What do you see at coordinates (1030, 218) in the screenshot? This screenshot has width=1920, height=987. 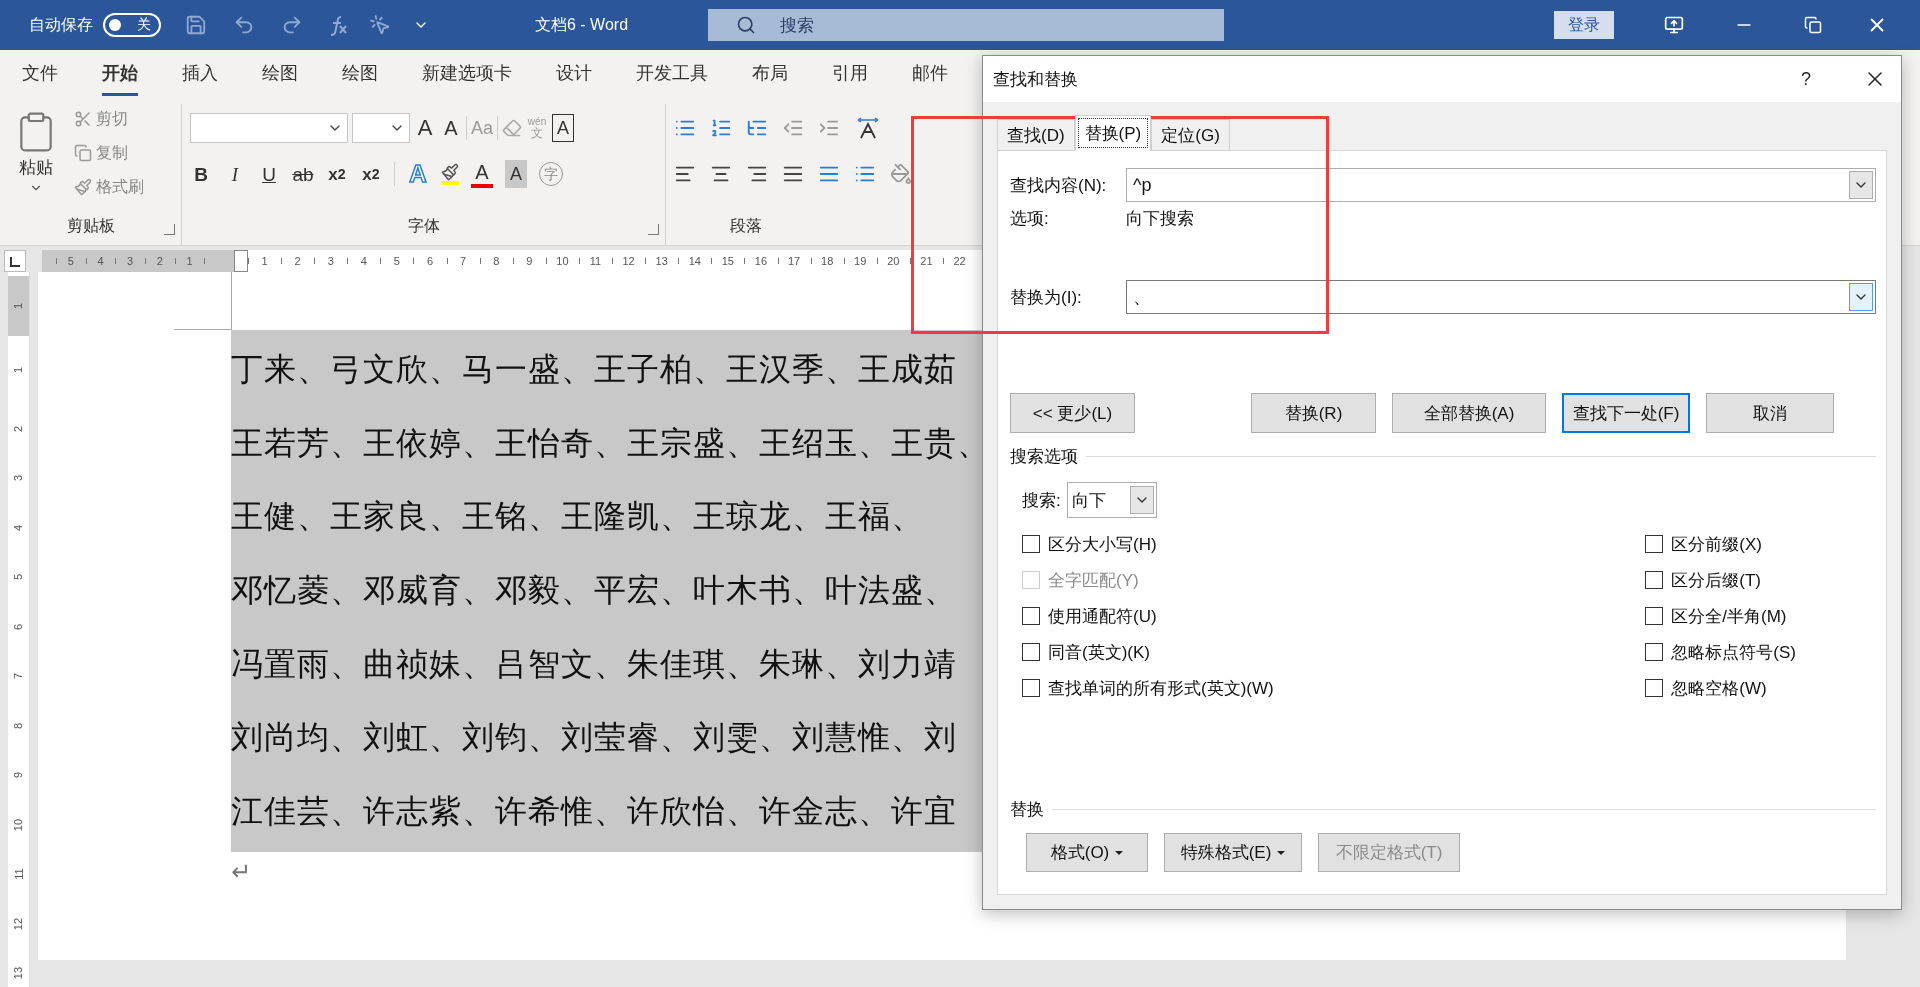 I see `field-label: 选项:` at bounding box center [1030, 218].